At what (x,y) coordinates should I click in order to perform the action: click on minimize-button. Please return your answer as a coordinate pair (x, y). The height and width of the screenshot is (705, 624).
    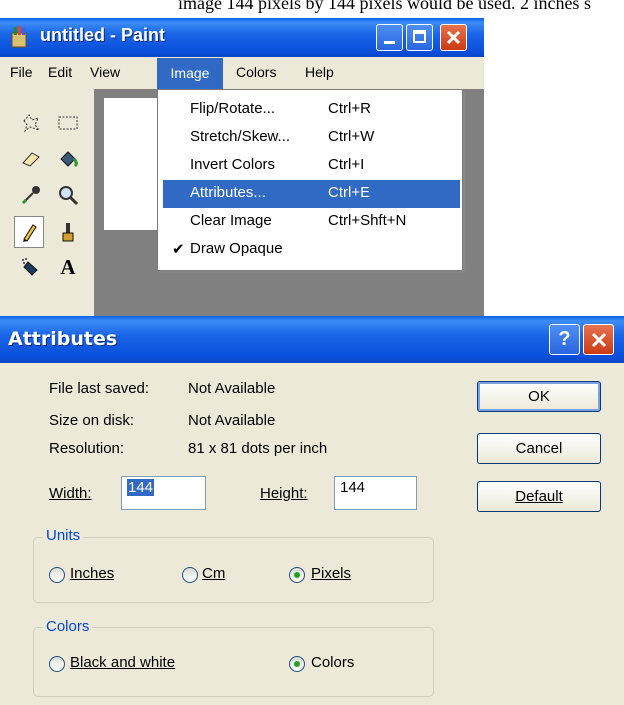
    Looking at the image, I should click on (389, 37).